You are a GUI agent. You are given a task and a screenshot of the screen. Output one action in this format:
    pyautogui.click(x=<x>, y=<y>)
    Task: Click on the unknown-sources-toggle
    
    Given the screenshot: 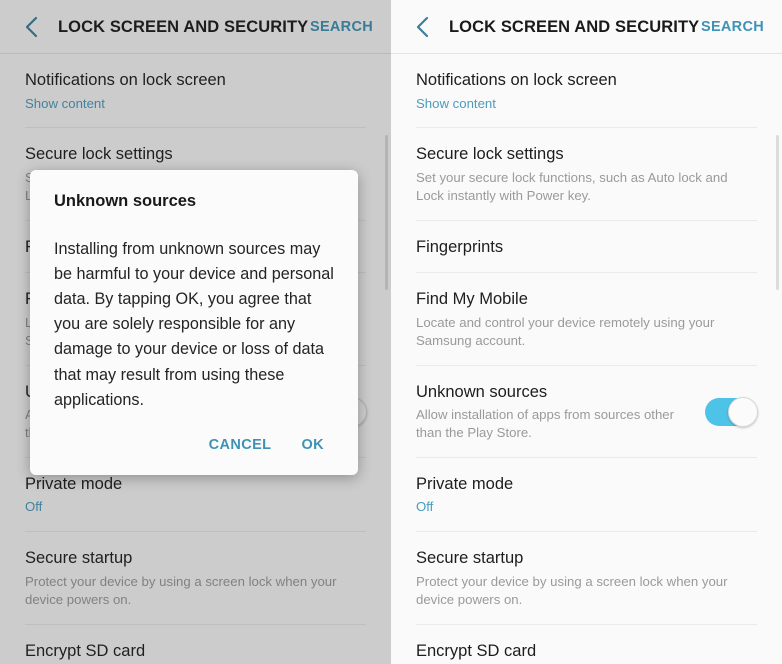 What is the action you would take?
    pyautogui.click(x=731, y=411)
    